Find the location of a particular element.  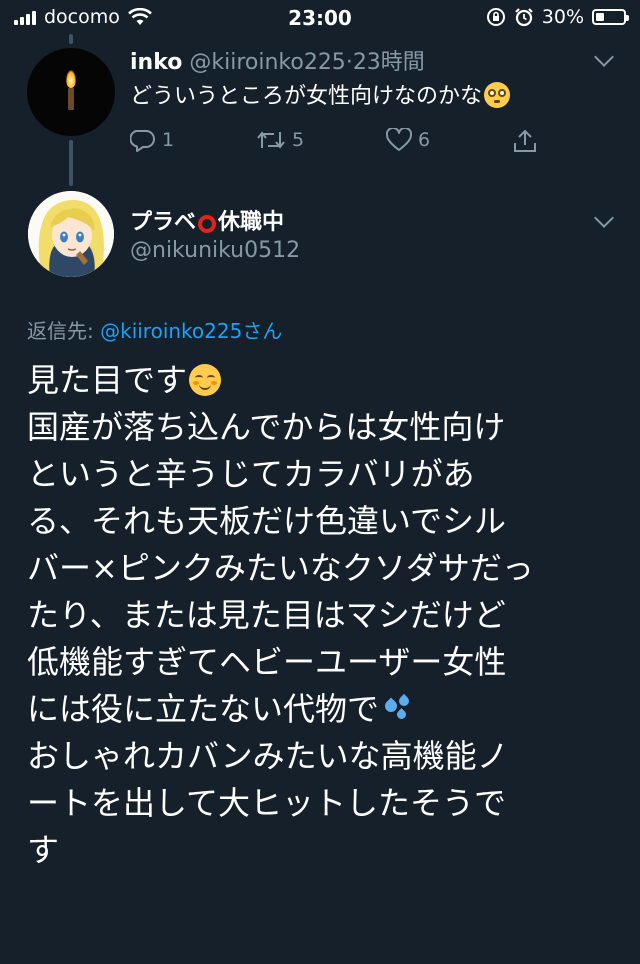

display-name: プラベ 休職中 is located at coordinates (207, 220).